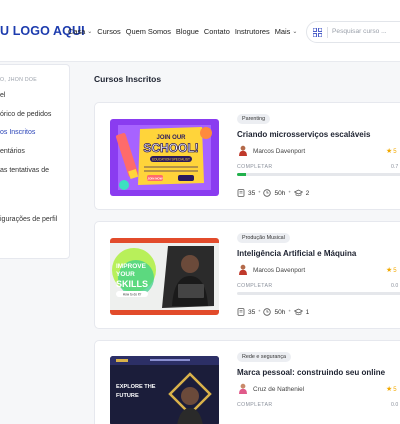 The height and width of the screenshot is (424, 400). What do you see at coordinates (317, 32) in the screenshot?
I see `grid-icon` at bounding box center [317, 32].